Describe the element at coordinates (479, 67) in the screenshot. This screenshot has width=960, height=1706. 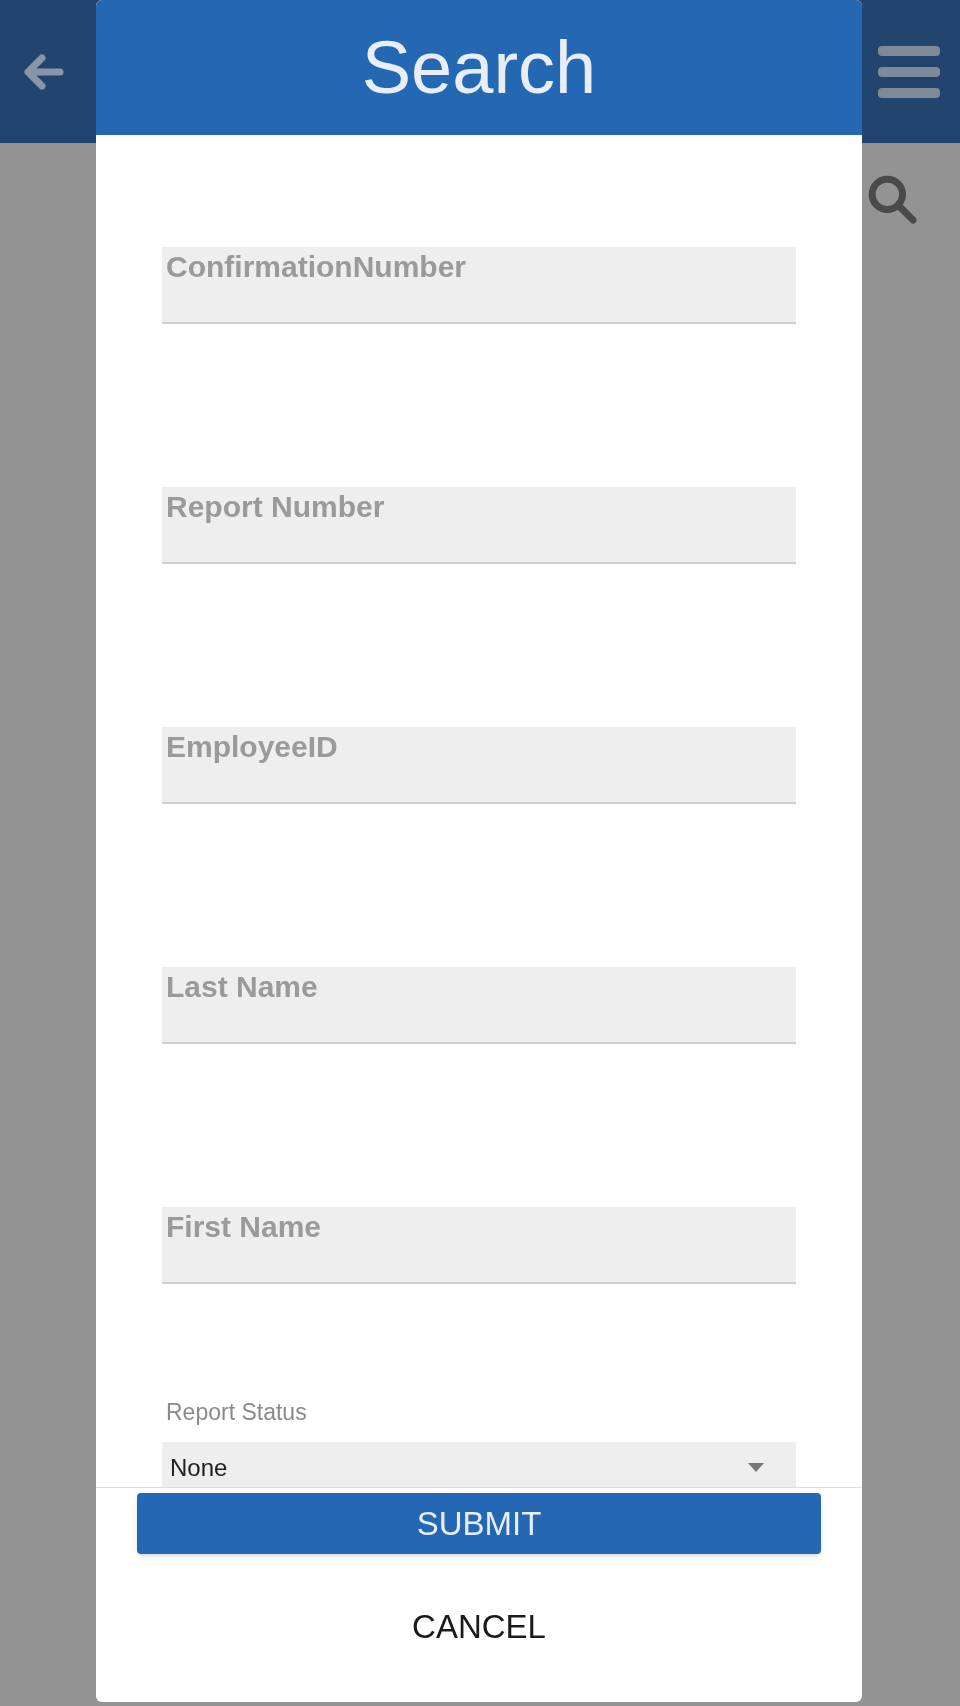
I see `dialog-title: Search` at that location.